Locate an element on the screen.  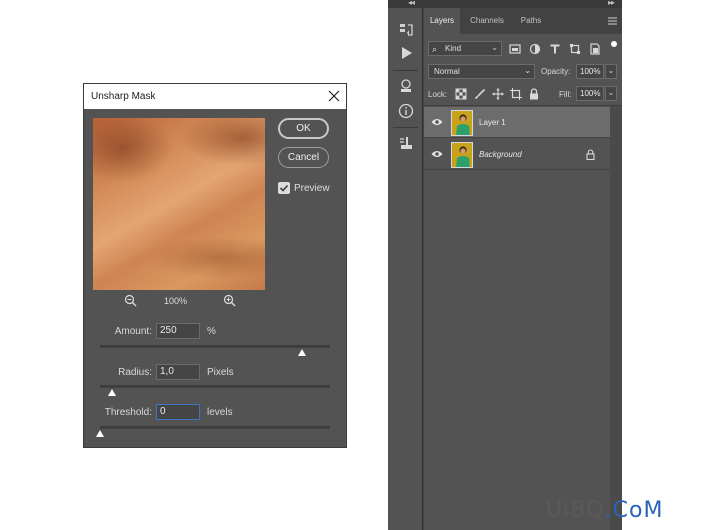
panel-divider is located at coordinates (523, 105).